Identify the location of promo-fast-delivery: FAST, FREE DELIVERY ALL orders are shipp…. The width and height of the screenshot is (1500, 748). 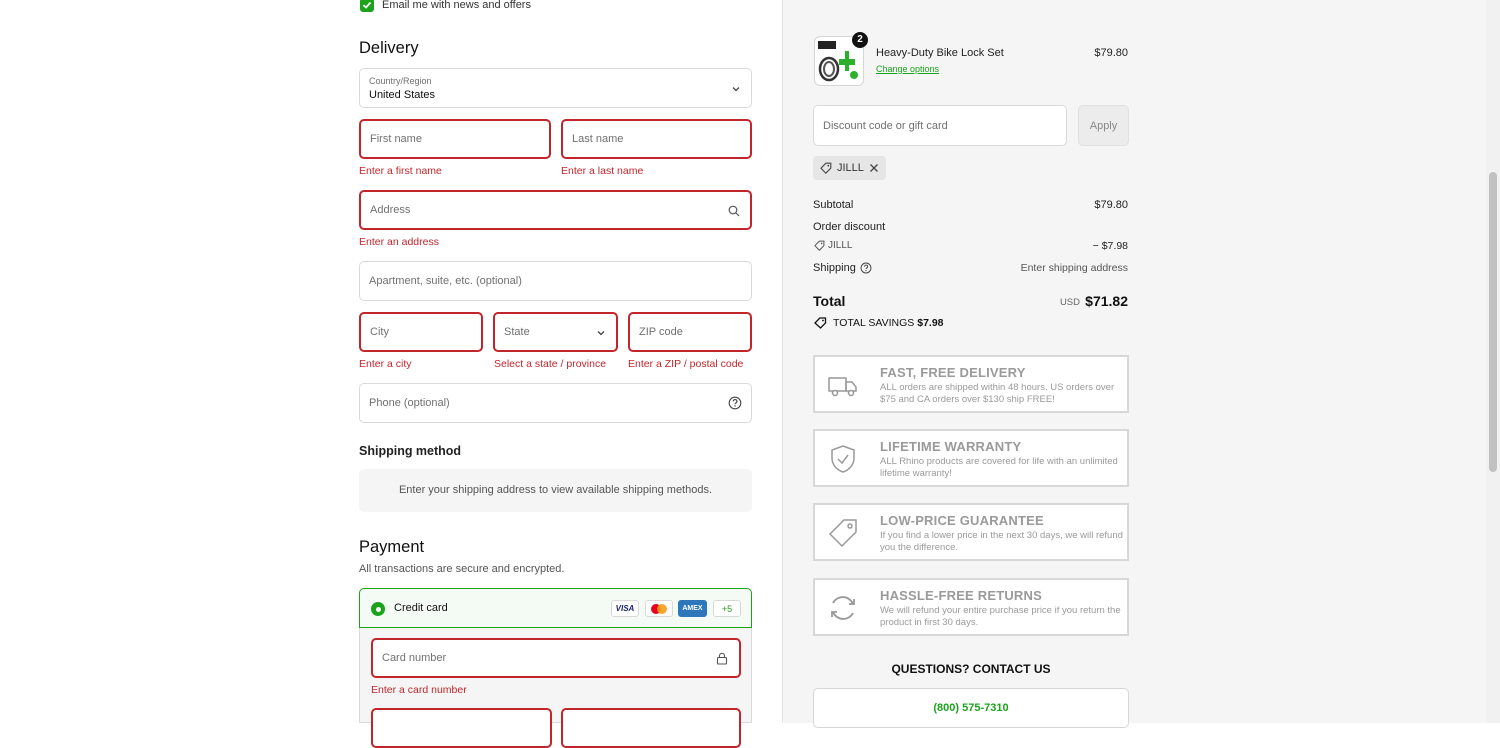
(971, 384).